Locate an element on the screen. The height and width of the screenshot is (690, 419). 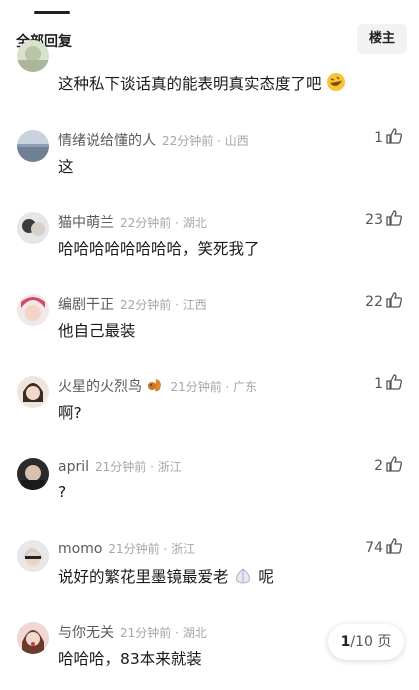
like-button: 23 is located at coordinates (384, 220).